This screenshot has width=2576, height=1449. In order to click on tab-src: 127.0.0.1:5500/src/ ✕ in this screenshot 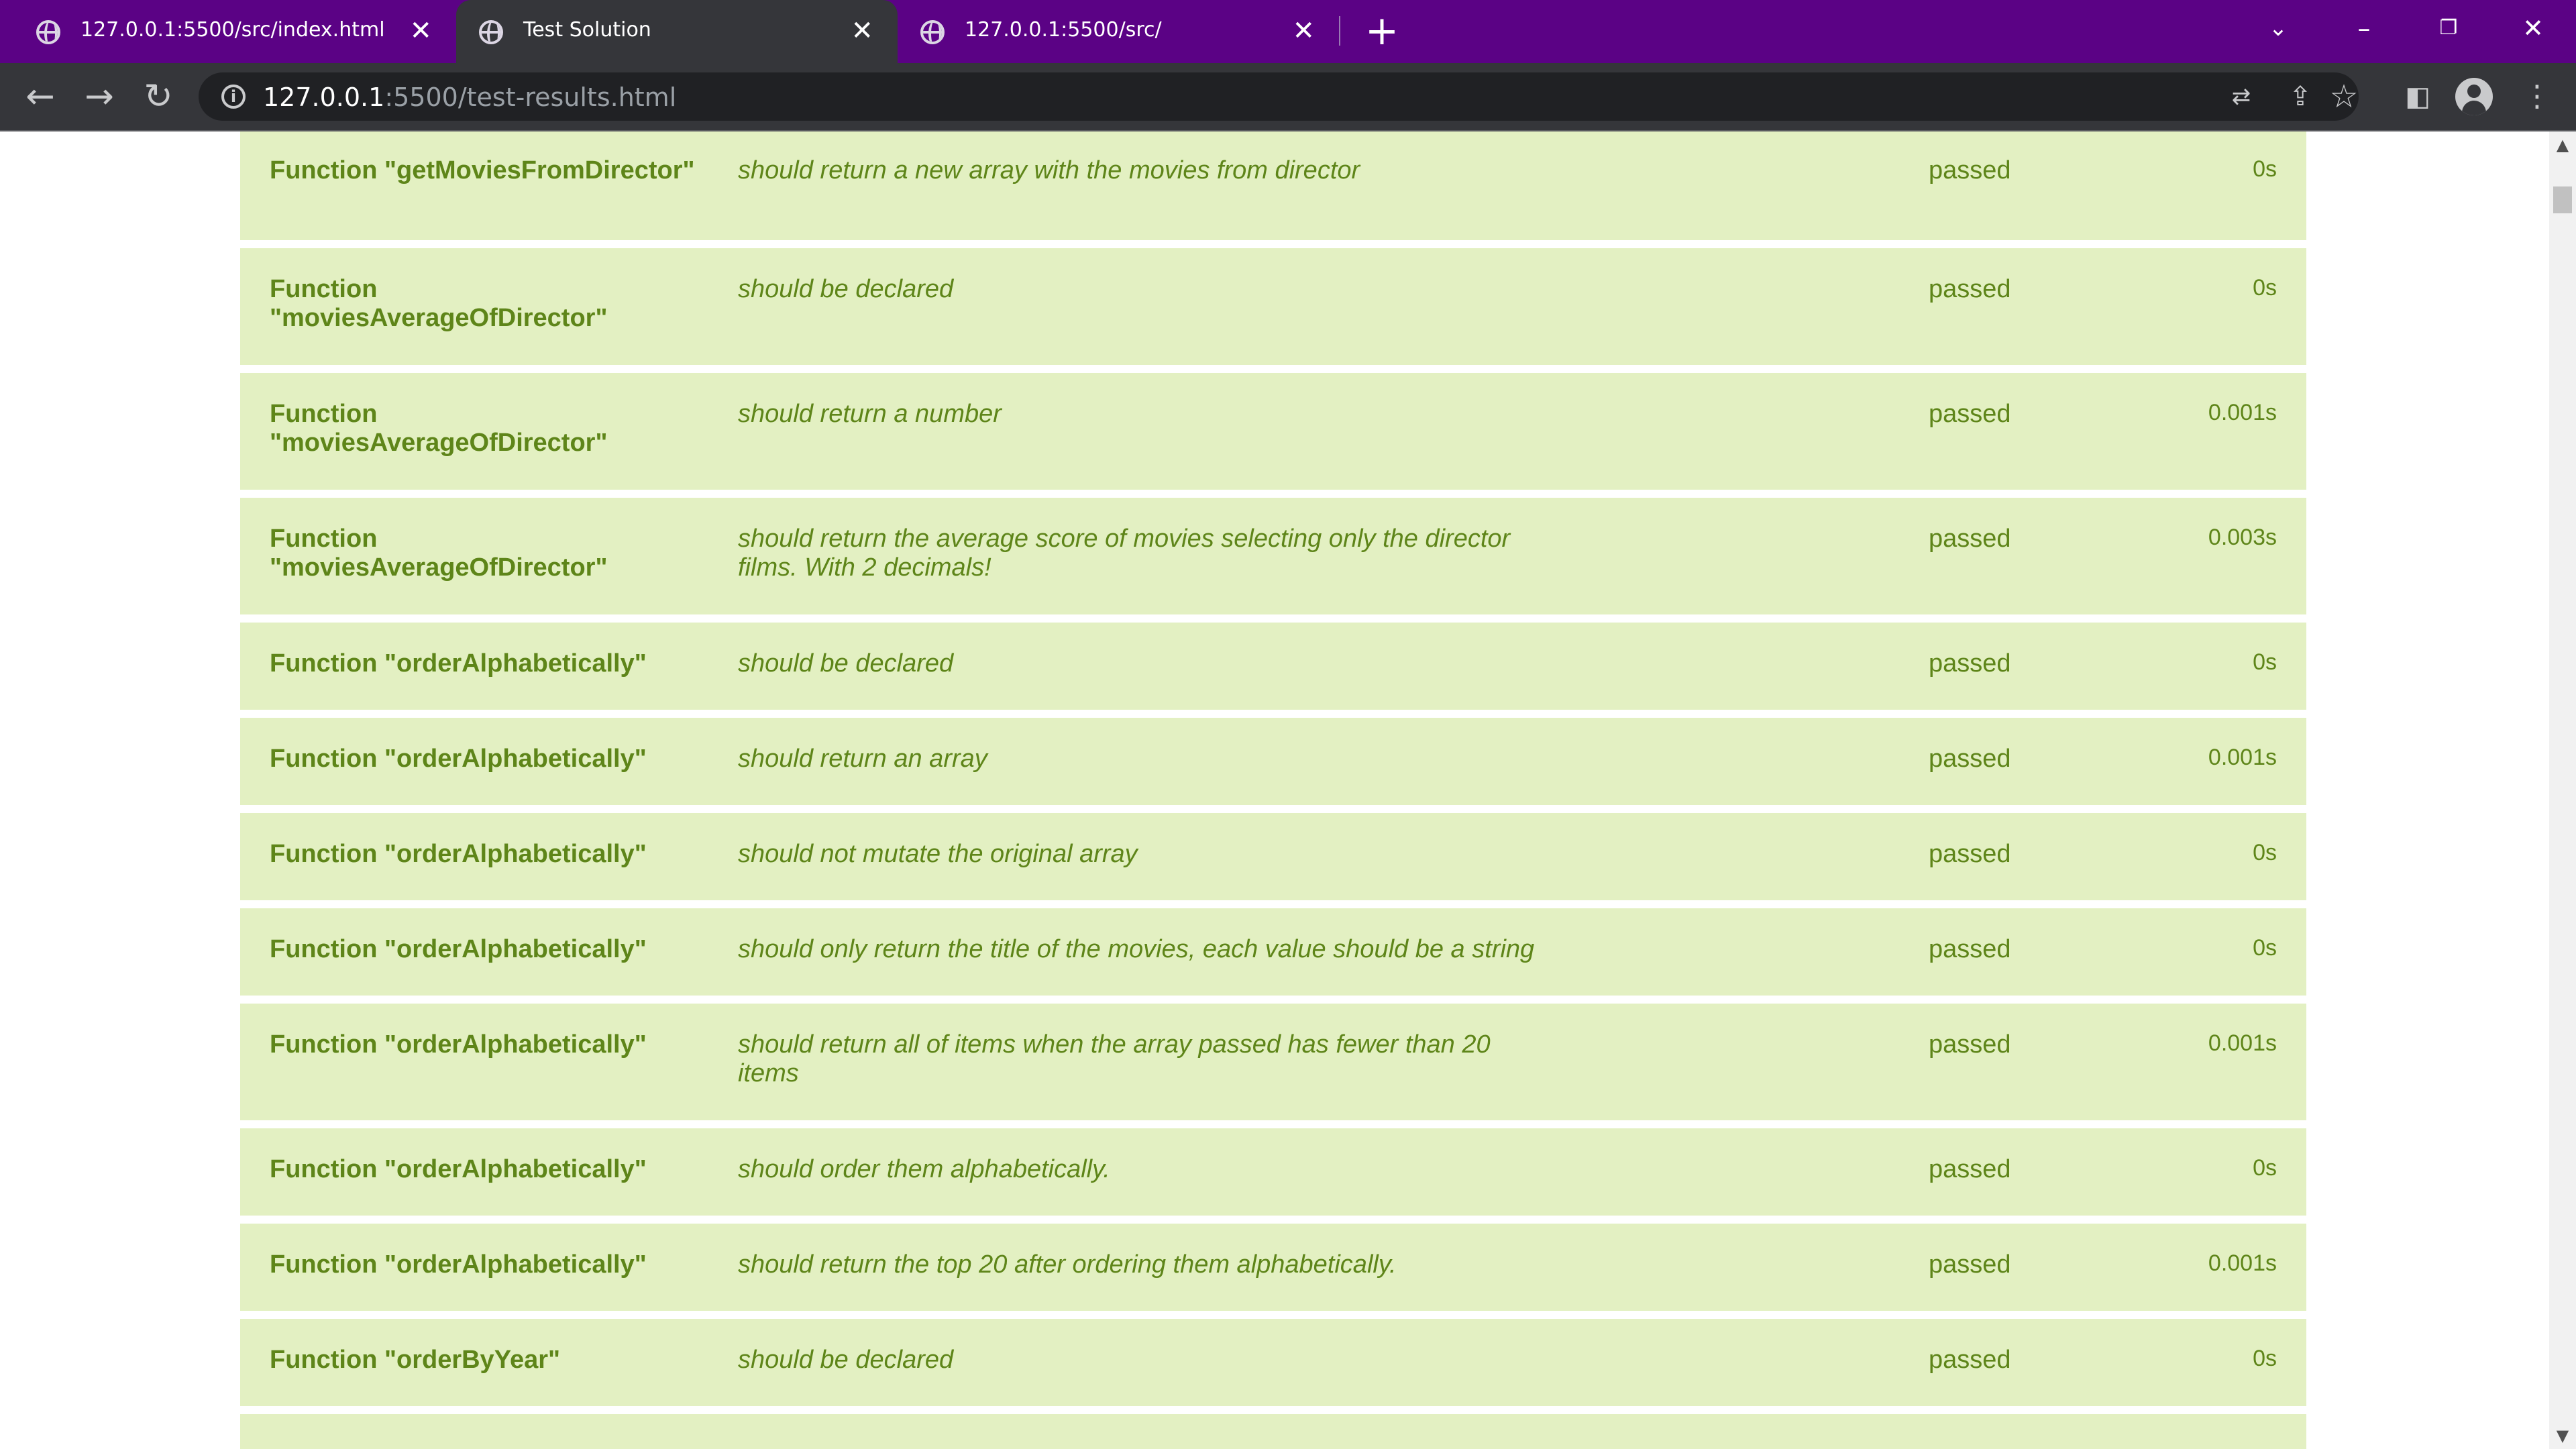, I will do `click(1118, 31)`.